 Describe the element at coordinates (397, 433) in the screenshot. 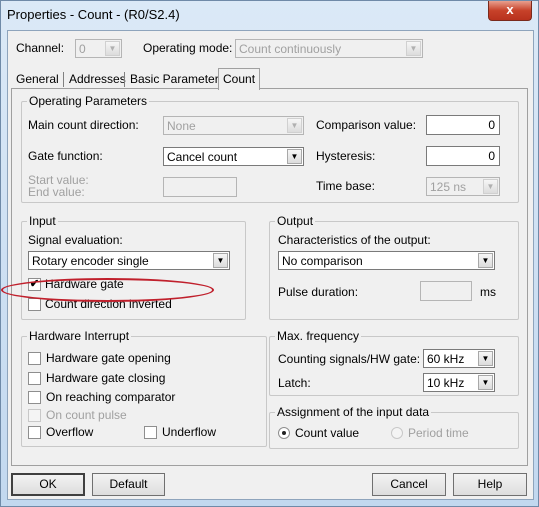

I see `period-time-radio` at that location.